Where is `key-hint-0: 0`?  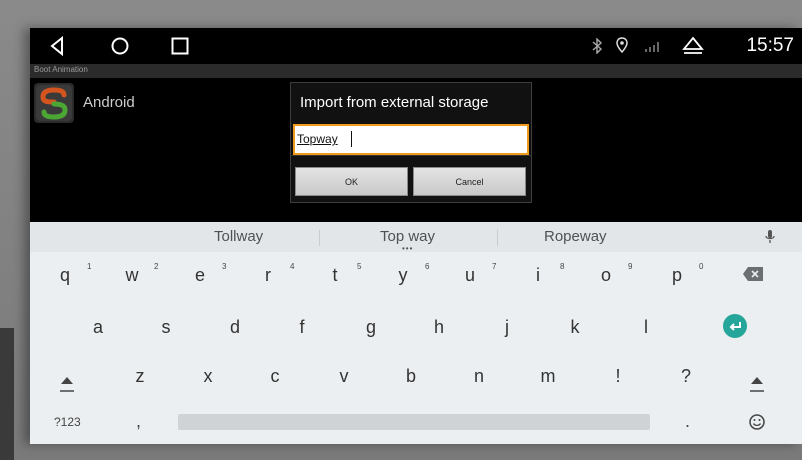 key-hint-0: 0 is located at coordinates (701, 266).